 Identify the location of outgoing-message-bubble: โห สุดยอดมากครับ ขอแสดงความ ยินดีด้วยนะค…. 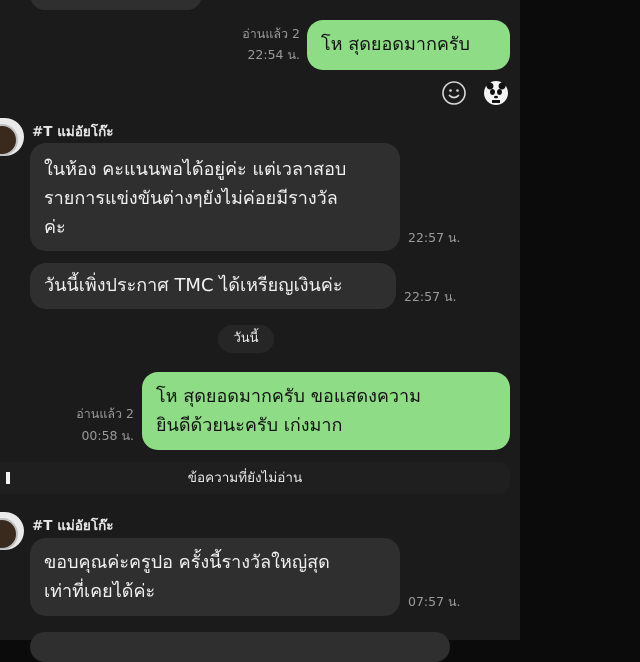
(326, 411).